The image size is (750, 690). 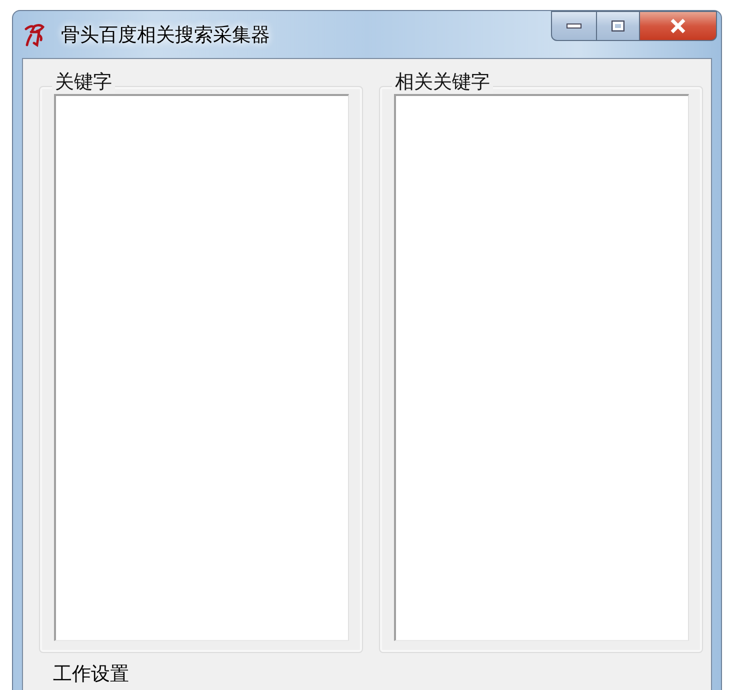 I want to click on app-icon, so click(x=34, y=34).